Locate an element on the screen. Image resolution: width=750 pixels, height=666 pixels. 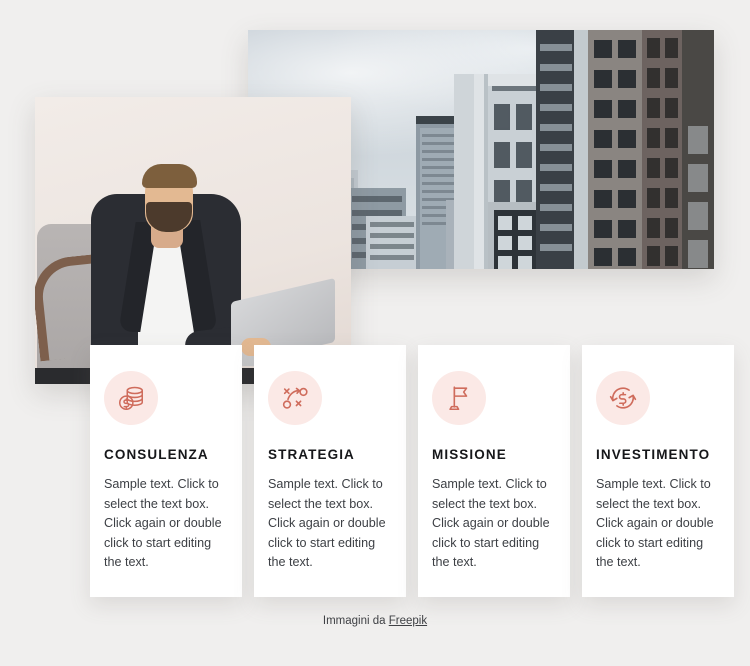
card-title: MISSIONE is located at coordinates (469, 454).